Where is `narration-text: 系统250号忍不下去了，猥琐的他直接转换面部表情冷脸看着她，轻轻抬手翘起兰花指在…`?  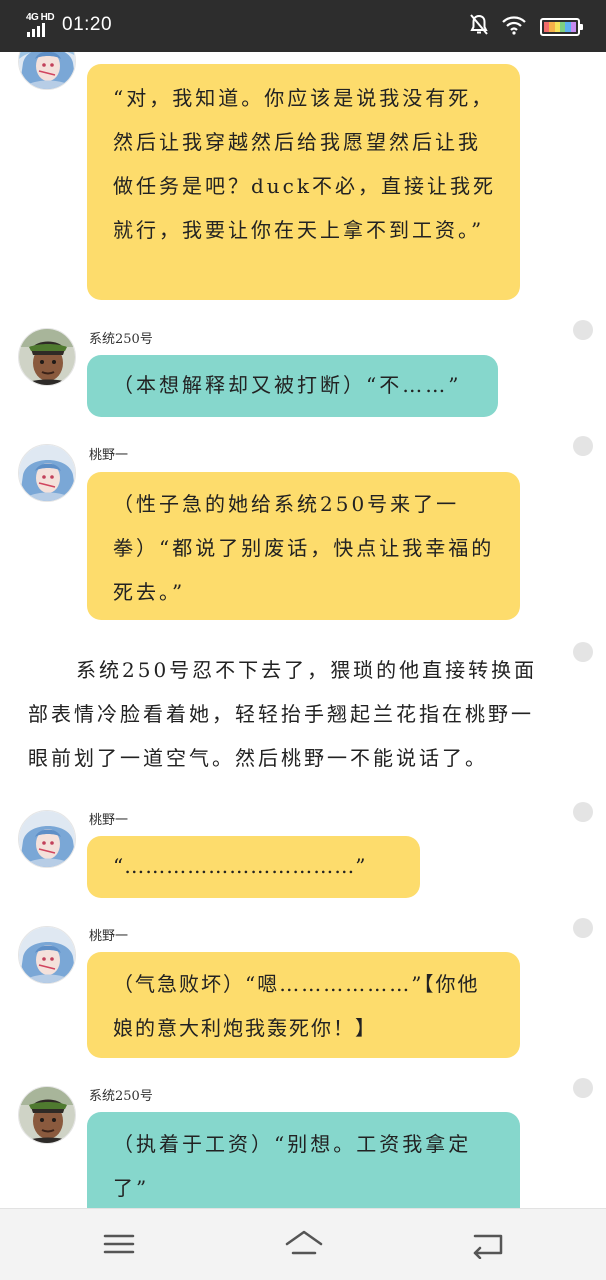
narration-text: 系统250号忍不下去了，猥琐的他直接转换面部表情冷脸看着她，轻轻抬手翘起兰花指在… is located at coordinates (283, 714).